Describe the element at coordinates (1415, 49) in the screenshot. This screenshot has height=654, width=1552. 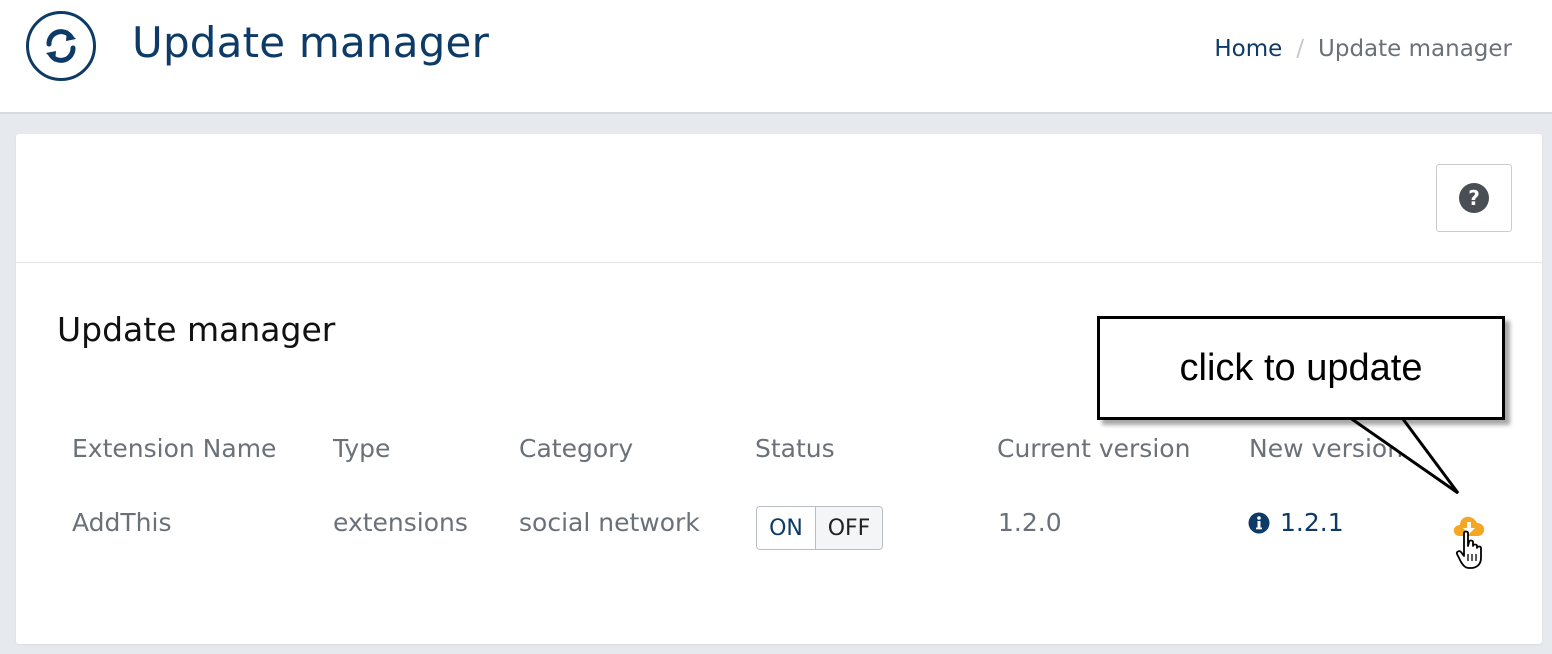
I see `breadcrumb-current: Update manager` at that location.